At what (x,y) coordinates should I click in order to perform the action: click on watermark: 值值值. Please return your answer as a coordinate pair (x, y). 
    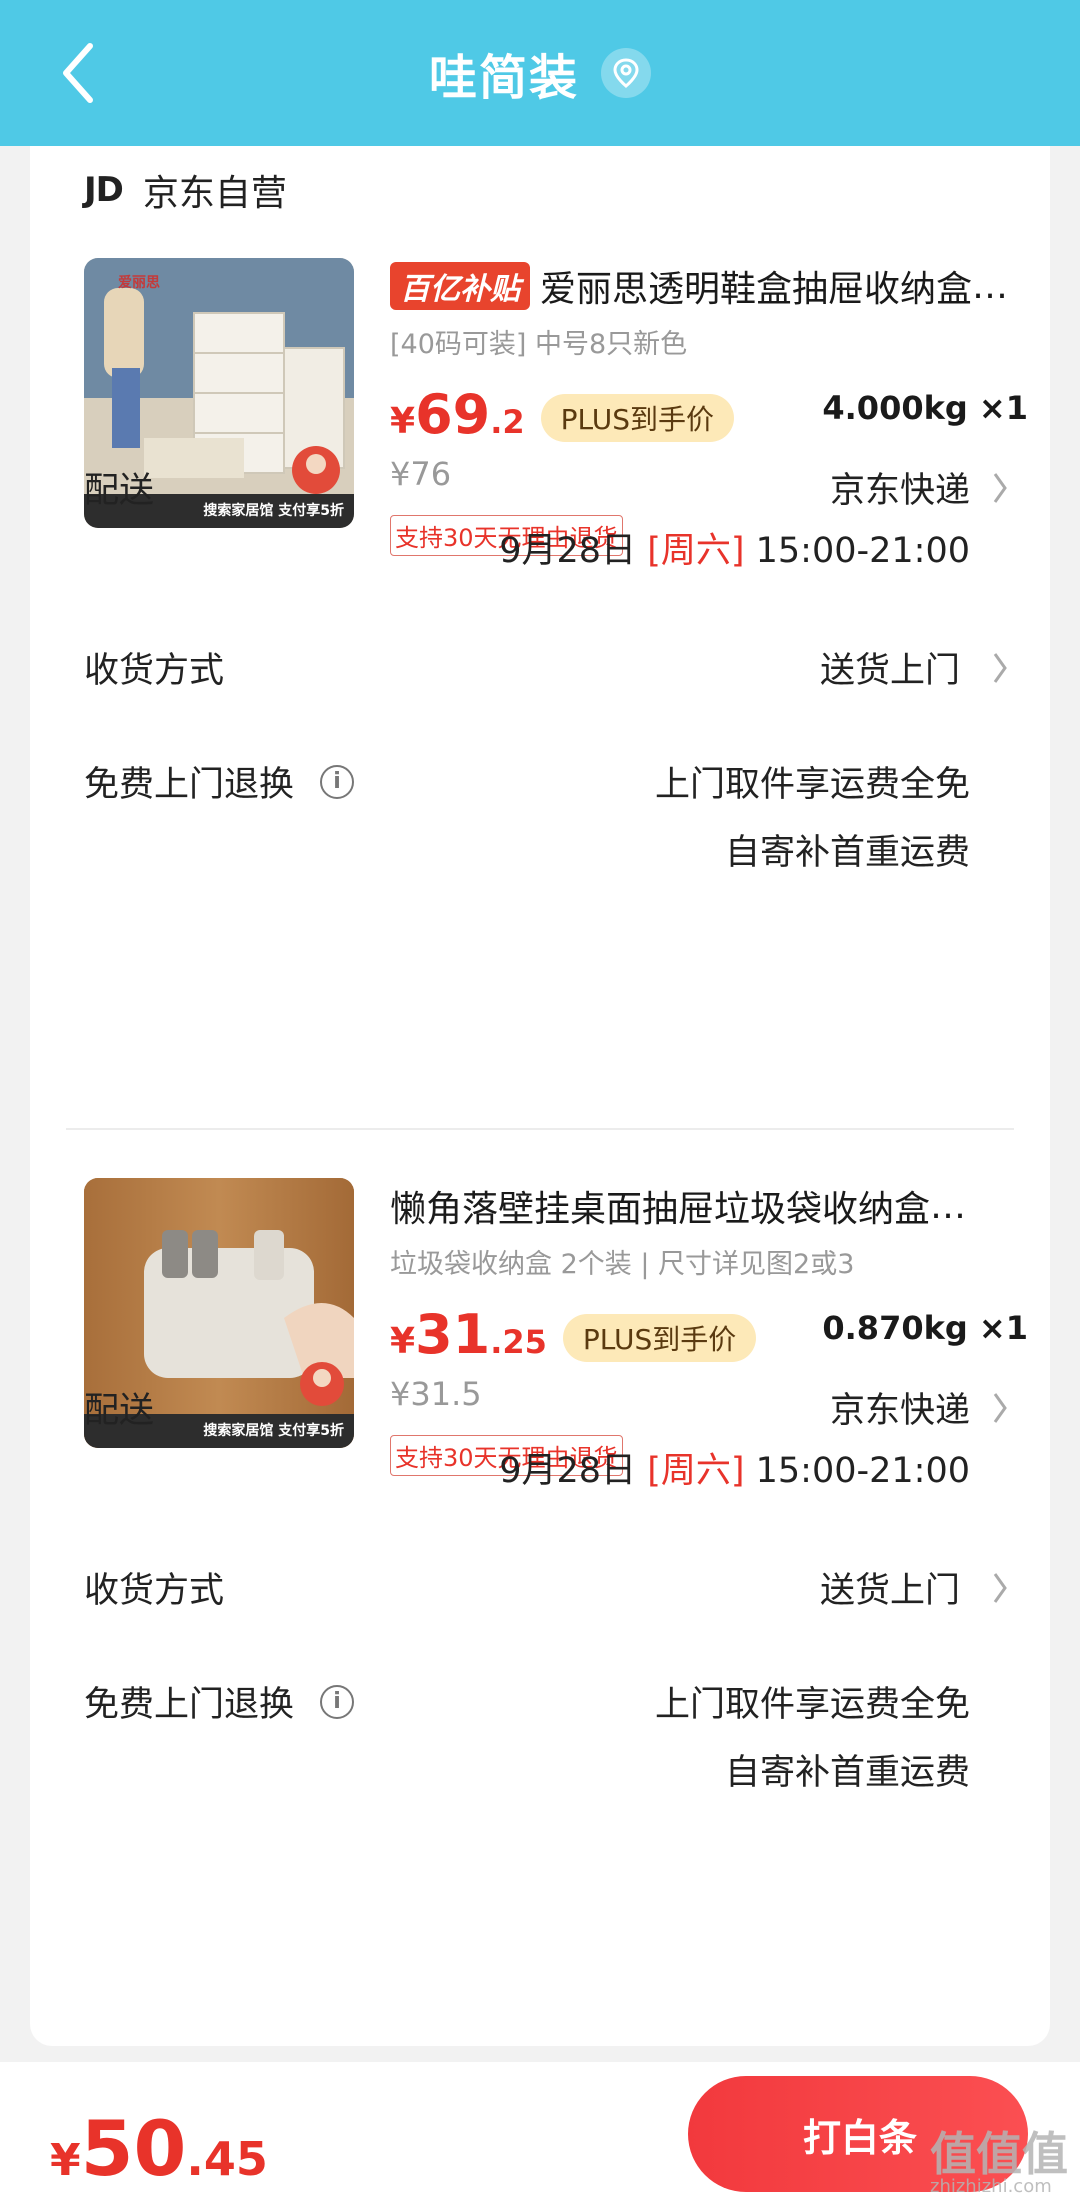
    Looking at the image, I should click on (999, 2154).